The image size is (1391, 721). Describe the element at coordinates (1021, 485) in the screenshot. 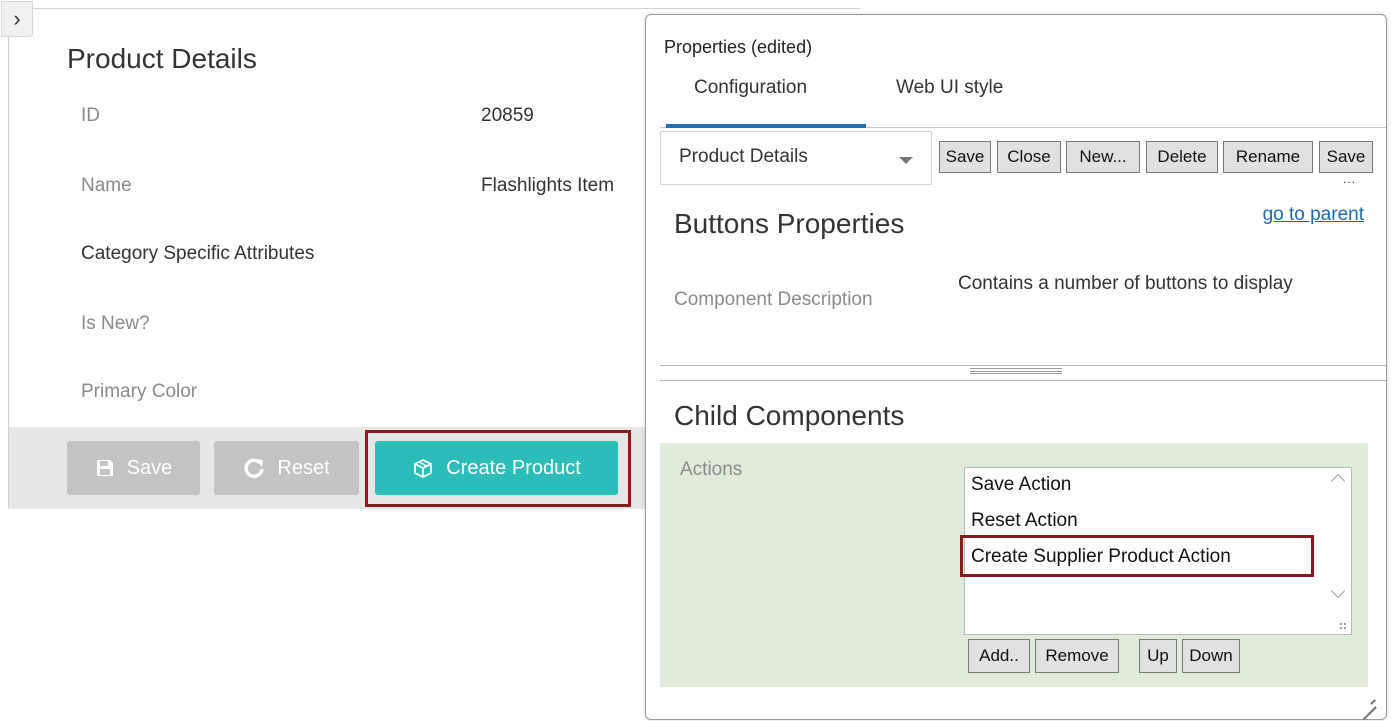

I see `list-item: Save Action` at that location.